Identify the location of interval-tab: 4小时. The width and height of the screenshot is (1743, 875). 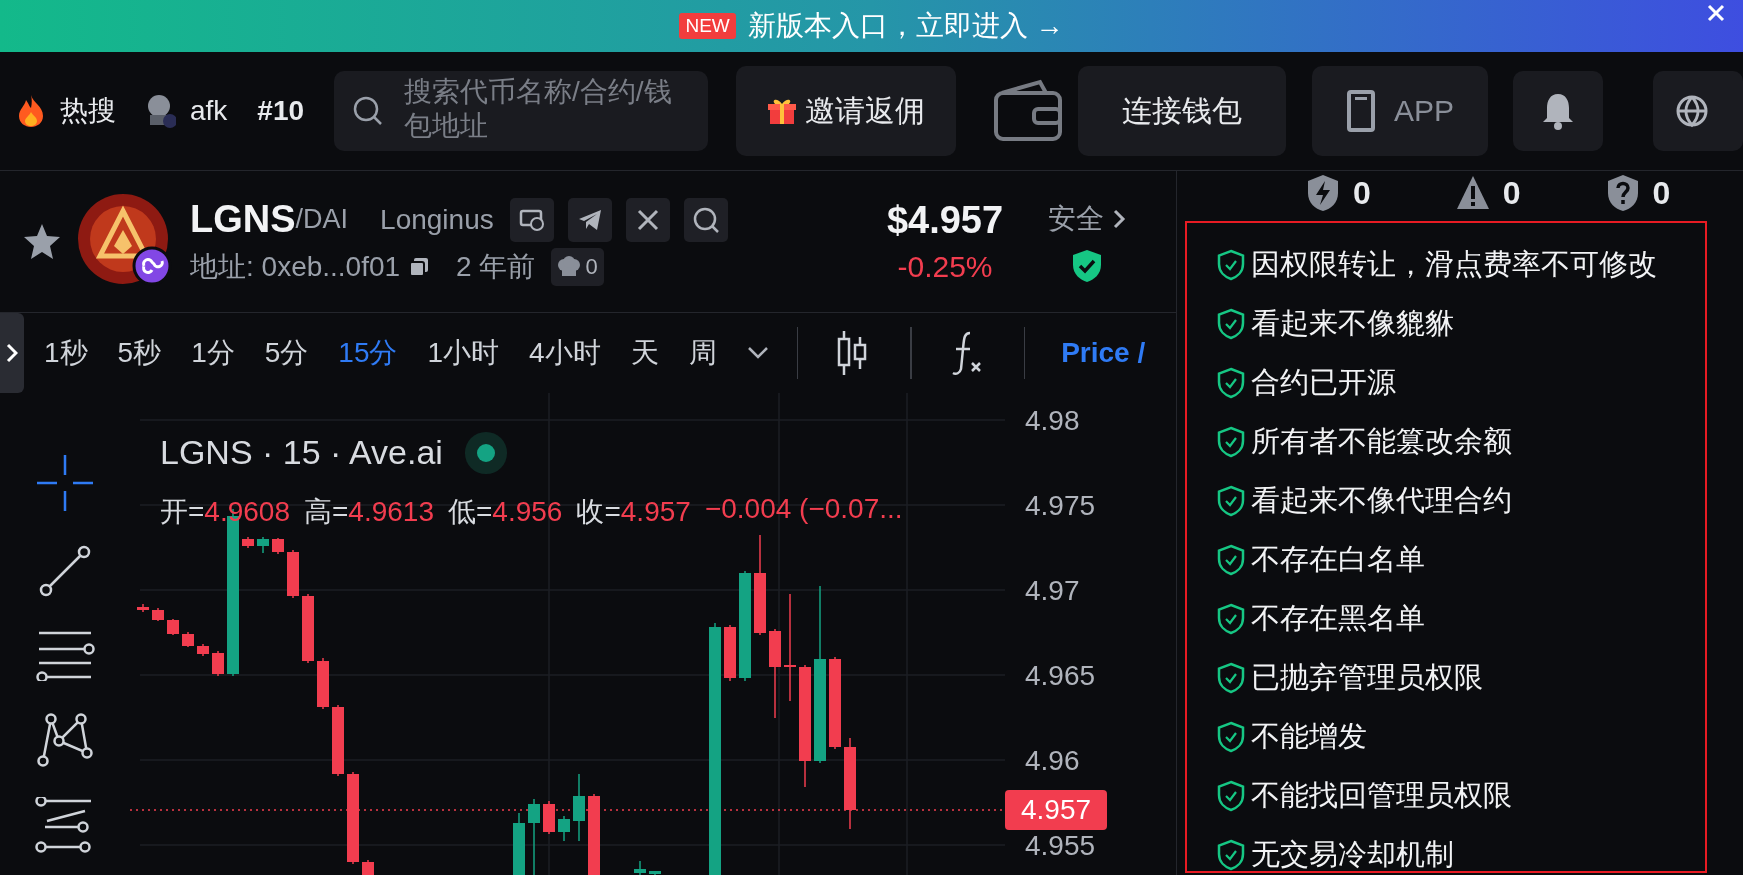
(565, 353).